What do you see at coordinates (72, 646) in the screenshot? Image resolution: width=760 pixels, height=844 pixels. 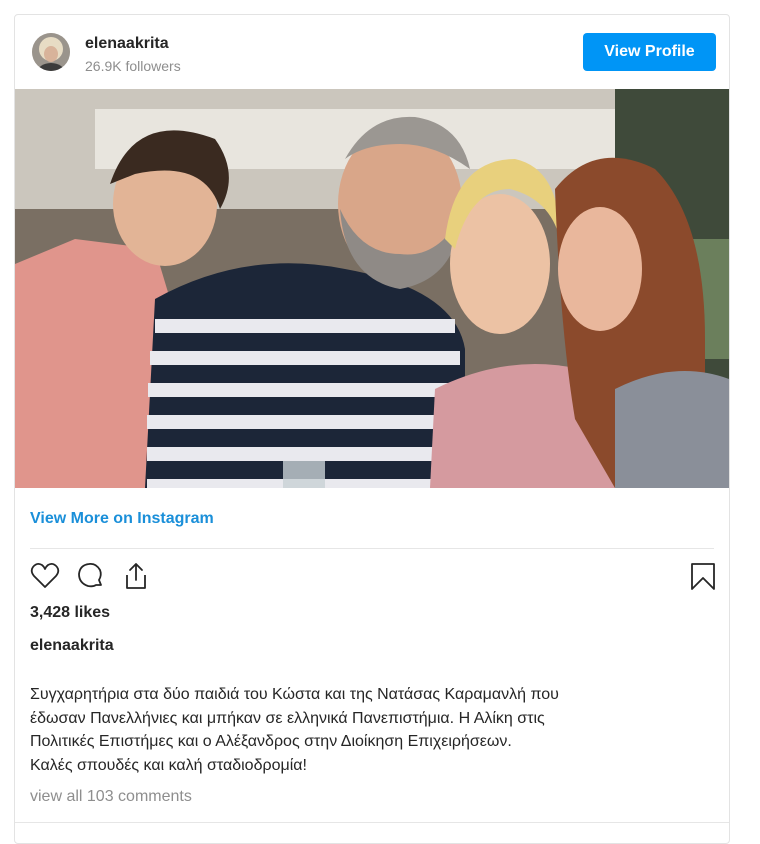 I see `caption-username: elenaakrita` at bounding box center [72, 646].